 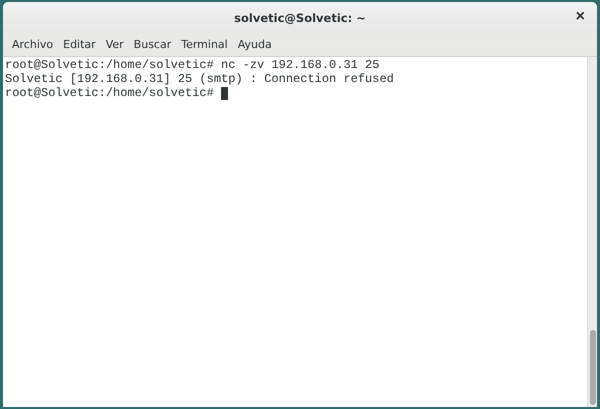 What do you see at coordinates (79, 44) in the screenshot?
I see `menu-item: Editar` at bounding box center [79, 44].